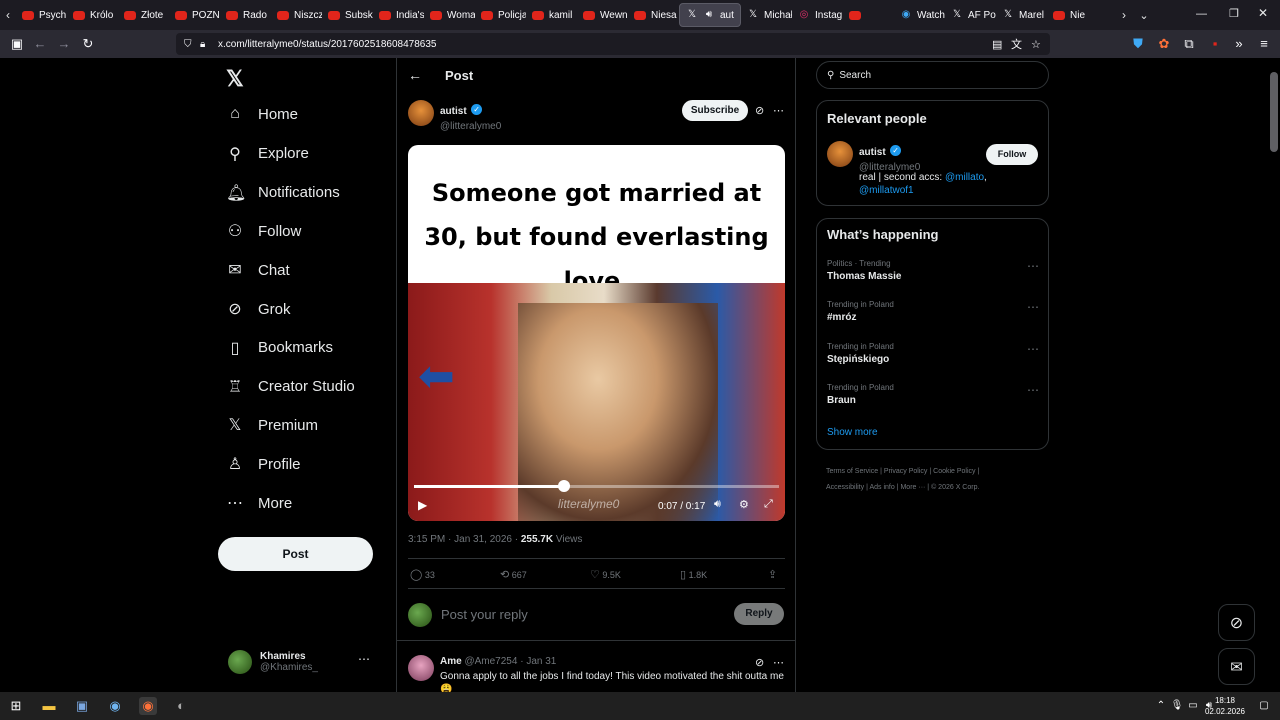 This screenshot has width=1280, height=720. I want to click on footer-link: Ads info, so click(881, 487).